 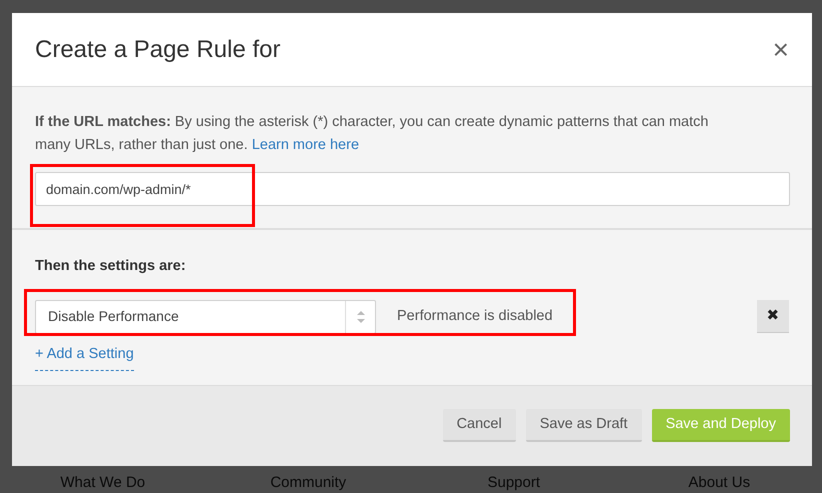 I want to click on footer-link: What We Do, so click(x=103, y=480).